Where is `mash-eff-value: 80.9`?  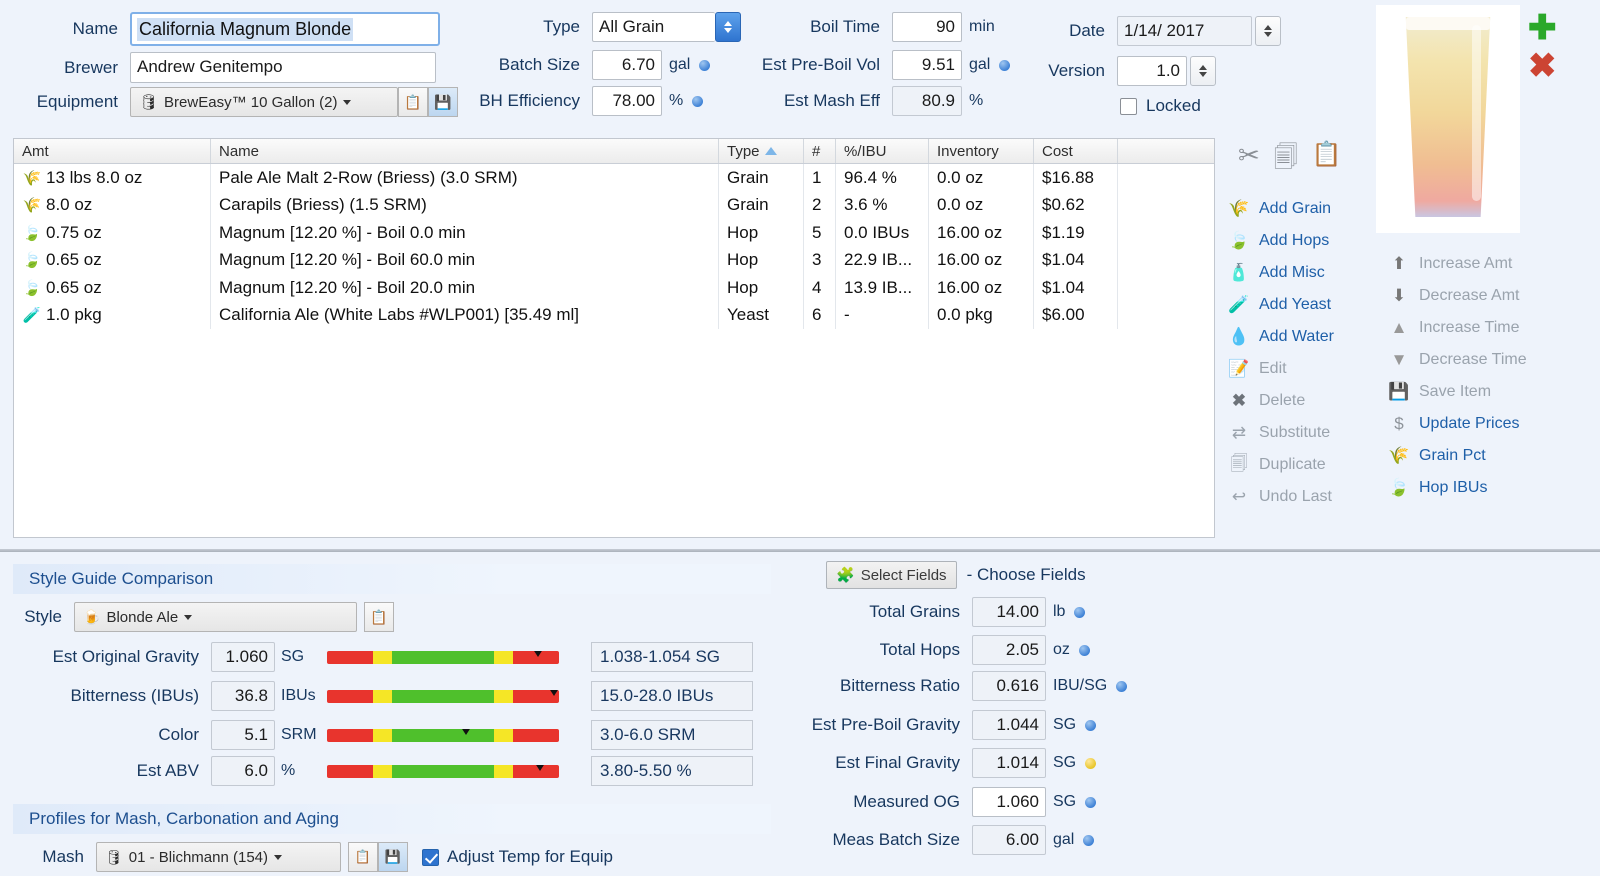 mash-eff-value: 80.9 is located at coordinates (927, 101).